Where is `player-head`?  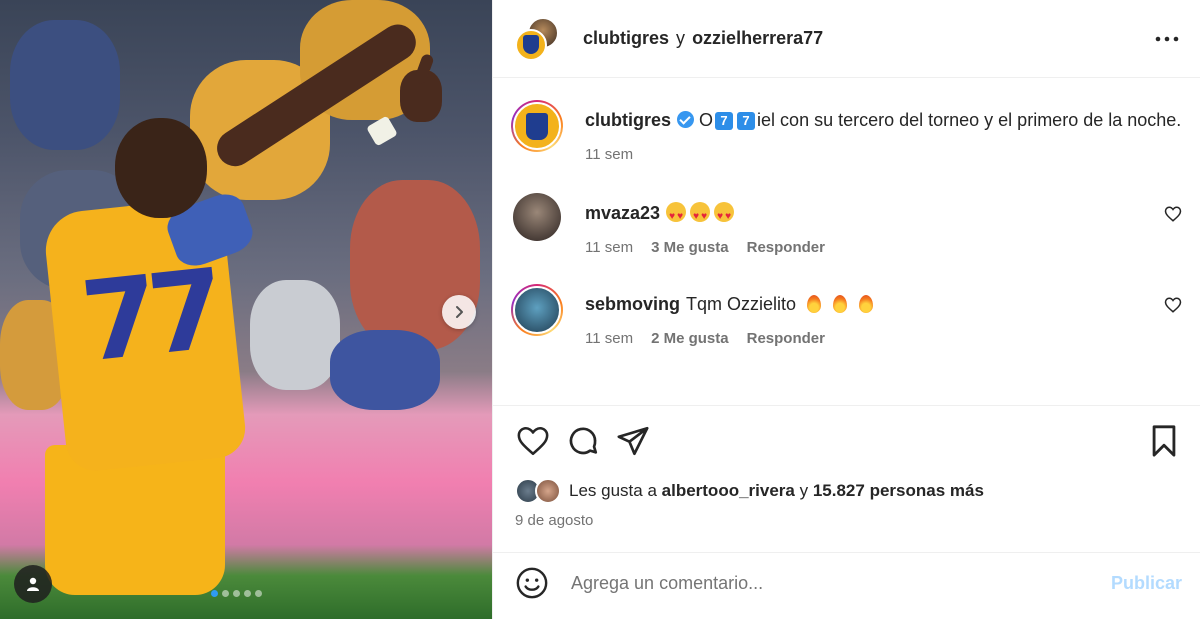
player-head is located at coordinates (161, 168).